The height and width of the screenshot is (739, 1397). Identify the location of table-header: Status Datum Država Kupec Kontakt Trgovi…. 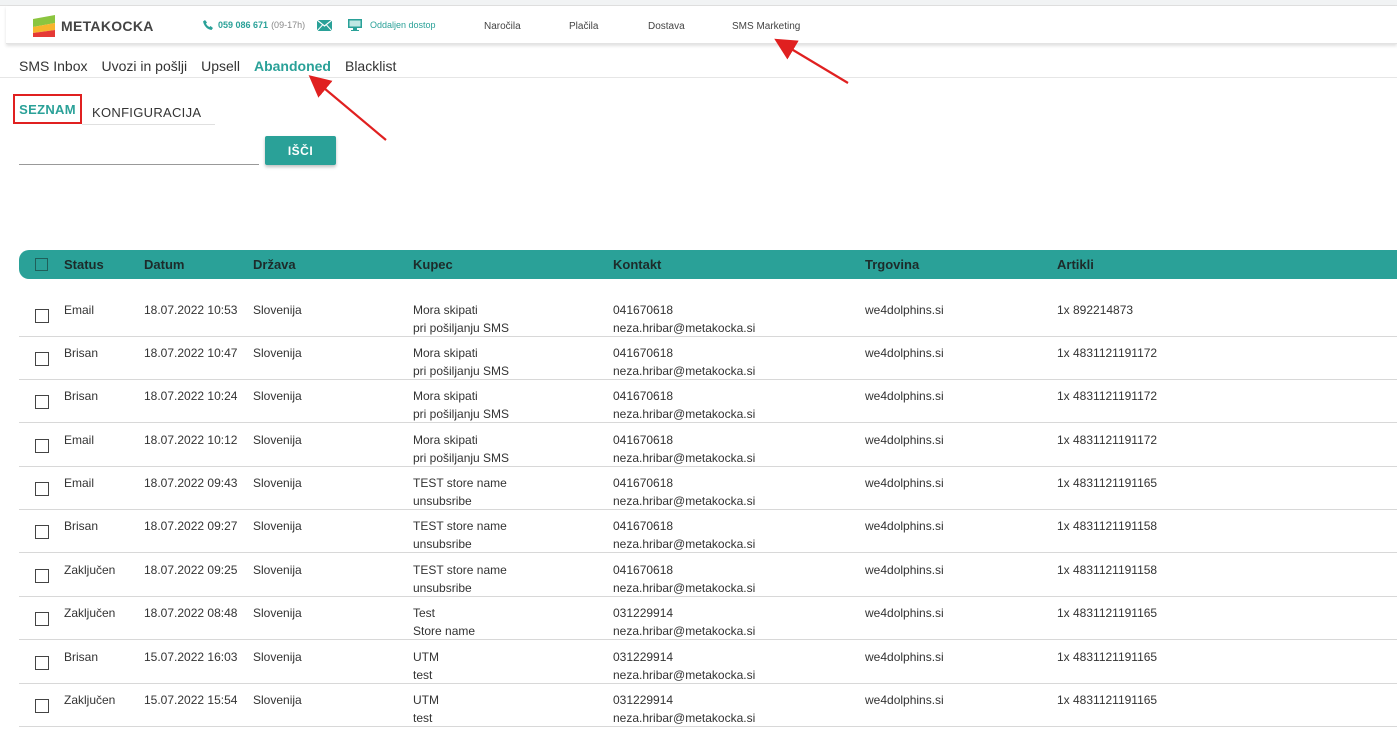
(708, 264).